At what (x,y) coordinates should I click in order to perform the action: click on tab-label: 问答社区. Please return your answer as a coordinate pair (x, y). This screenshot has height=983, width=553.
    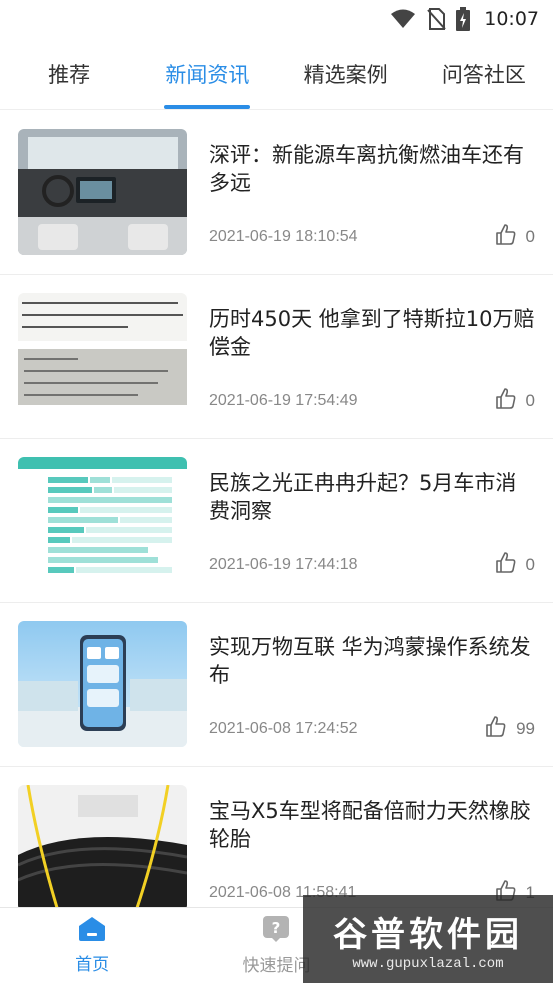
    Looking at the image, I should click on (483, 74).